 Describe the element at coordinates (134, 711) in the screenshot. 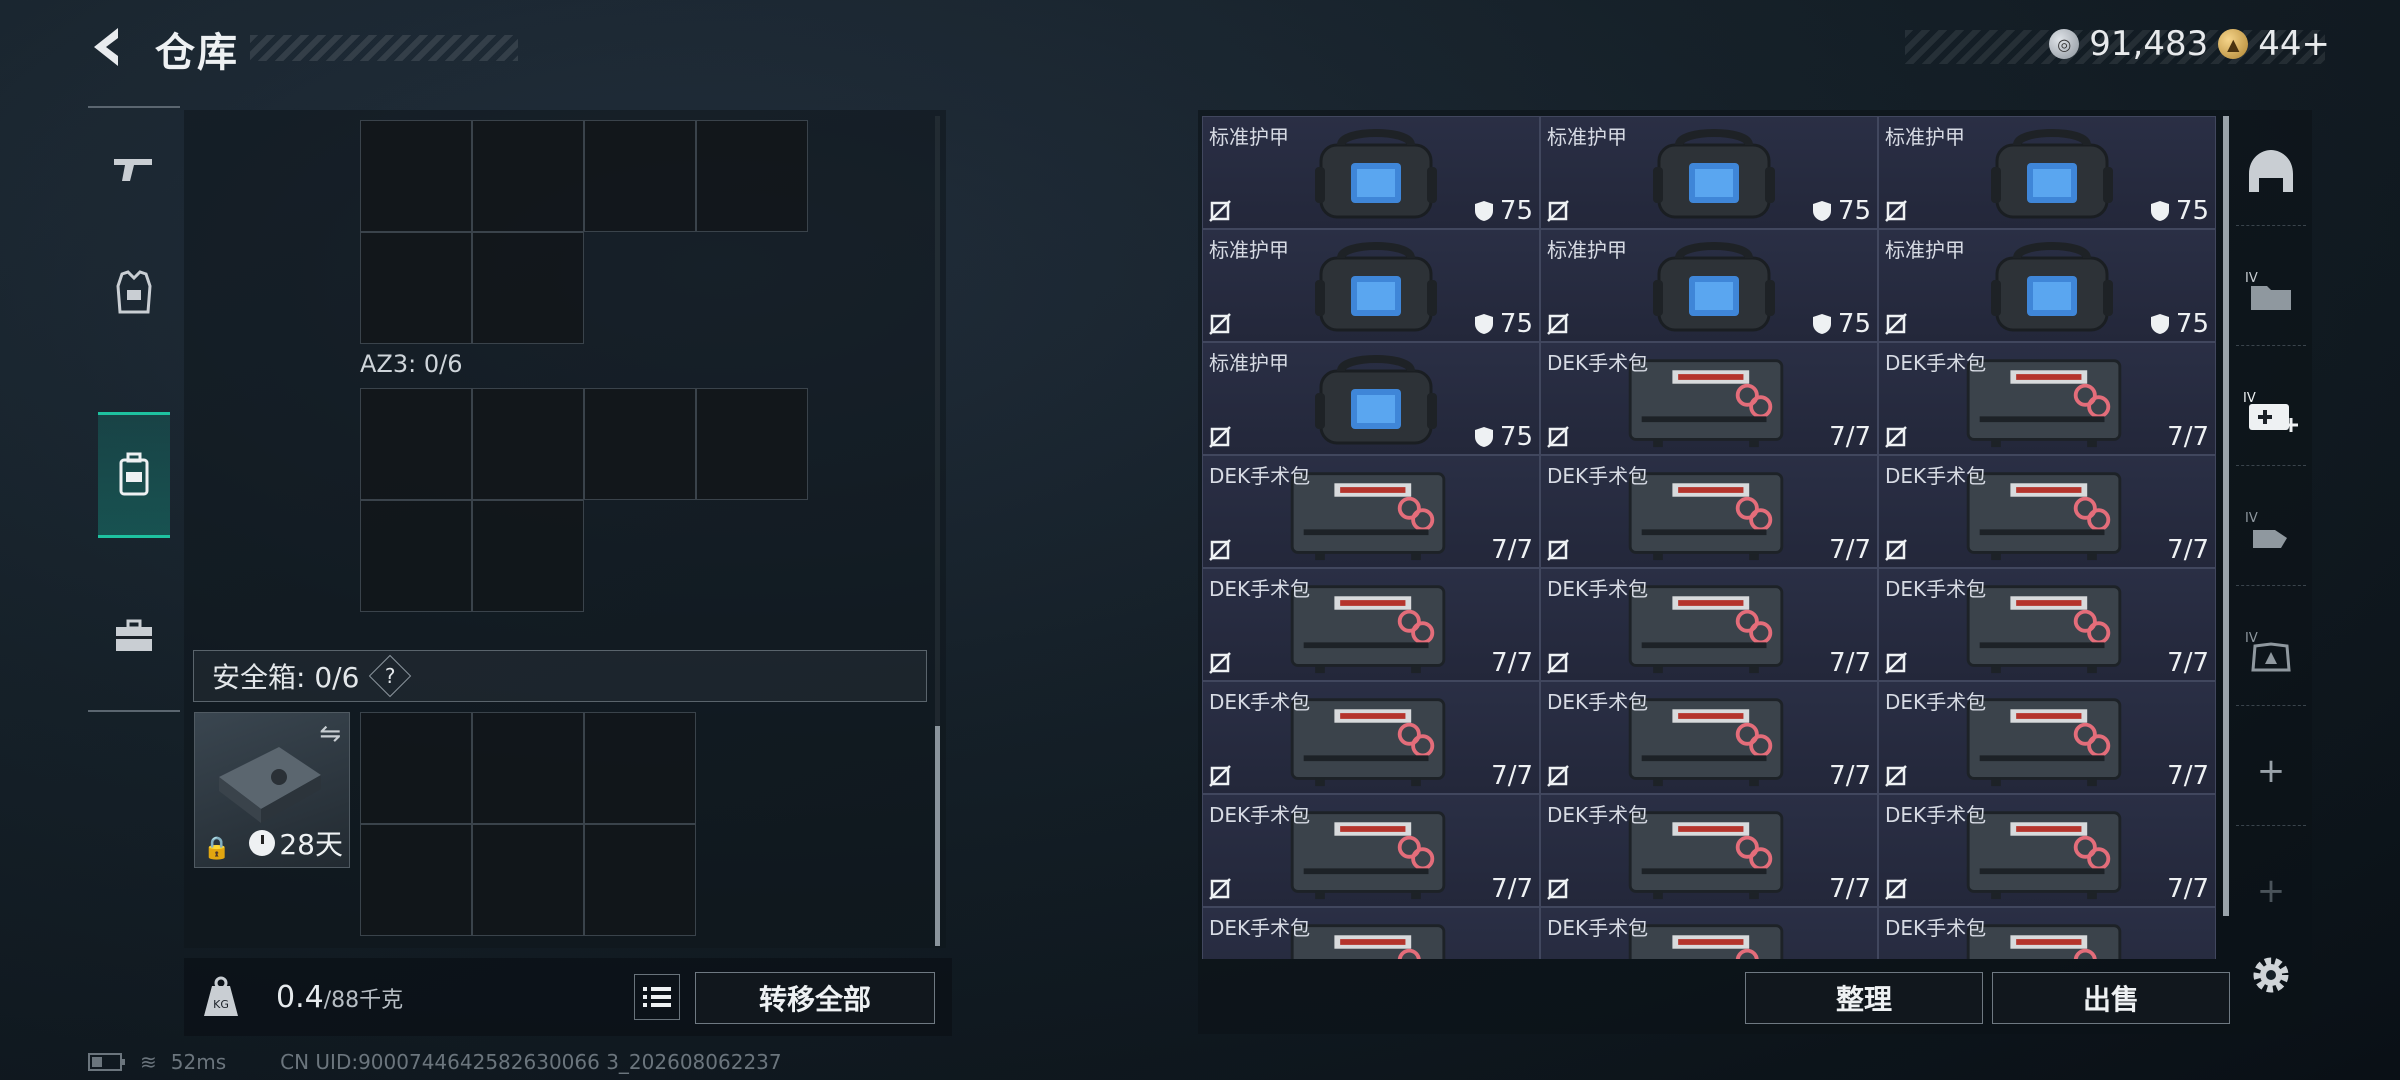

I see `nav-divider-bottom` at that location.